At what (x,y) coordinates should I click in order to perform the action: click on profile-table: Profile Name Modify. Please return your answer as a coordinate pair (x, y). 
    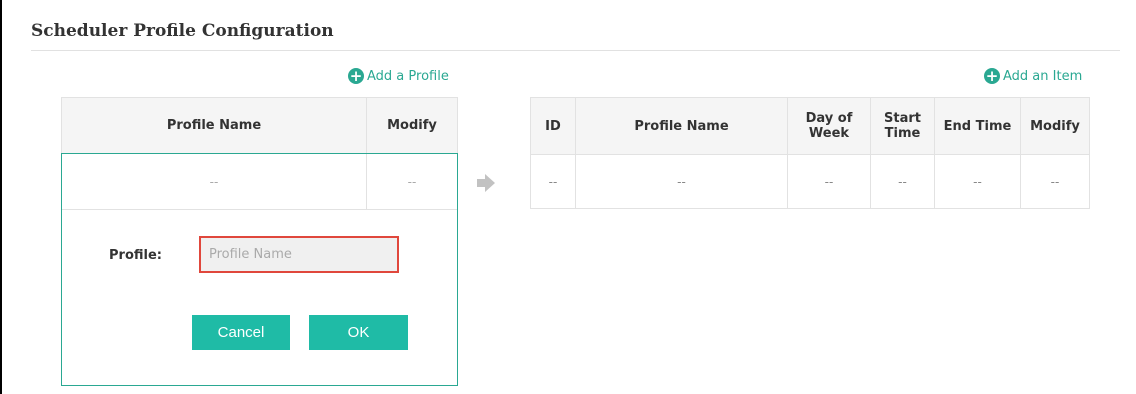
    Looking at the image, I should click on (259, 125).